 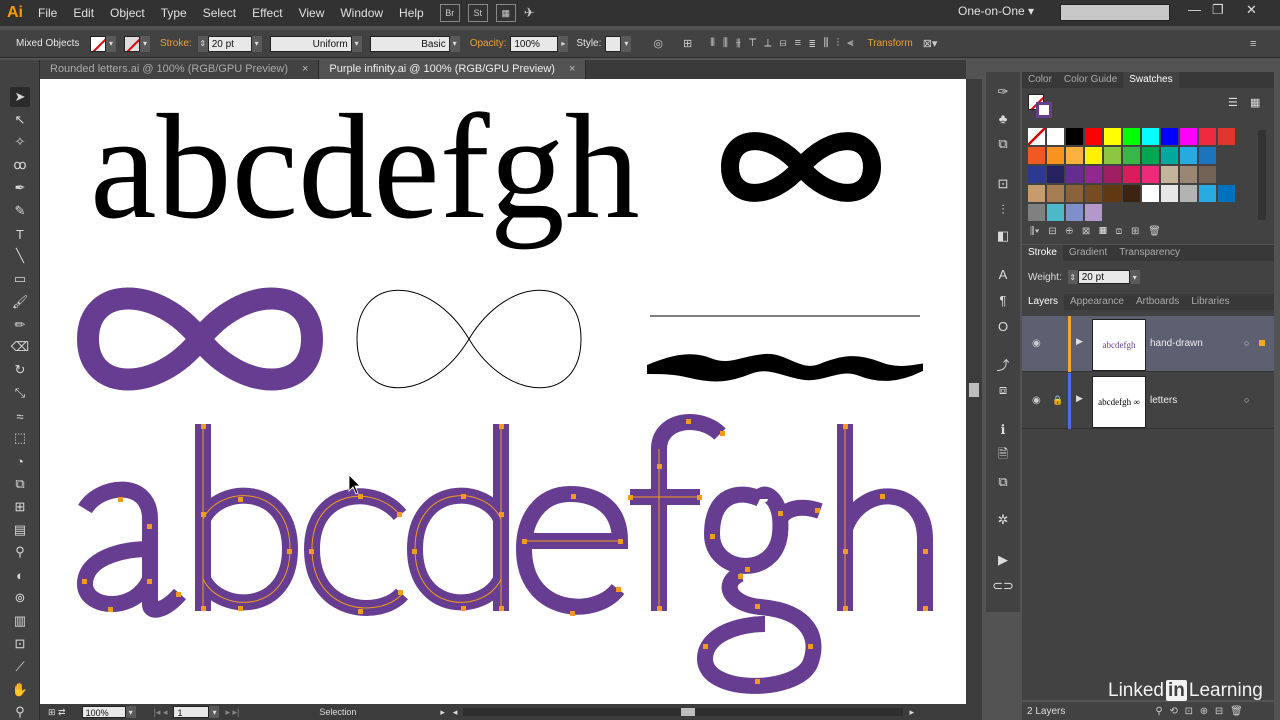 What do you see at coordinates (1157, 302) in the screenshot?
I see `tab-artboards: Artboards` at bounding box center [1157, 302].